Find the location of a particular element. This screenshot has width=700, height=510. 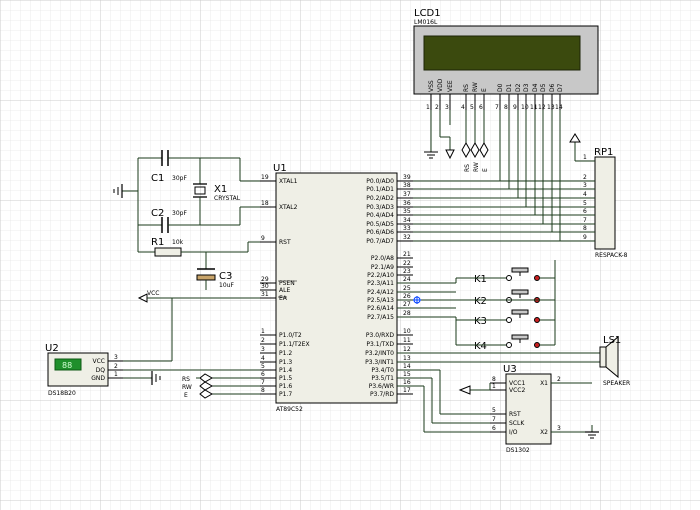

u1-ref: U1 is located at coordinates (280, 168).